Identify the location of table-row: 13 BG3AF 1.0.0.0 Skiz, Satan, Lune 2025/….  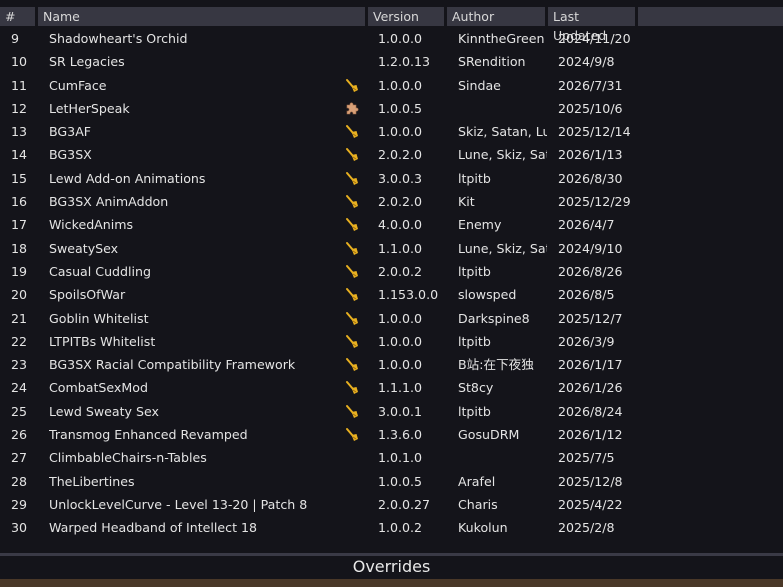
(391, 131).